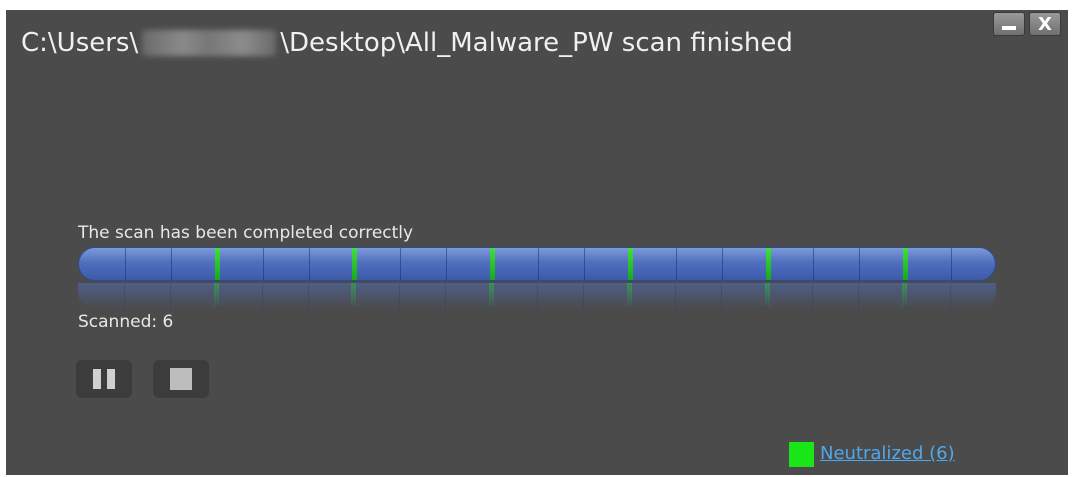  I want to click on neutralized-legend-swatch, so click(801, 454).